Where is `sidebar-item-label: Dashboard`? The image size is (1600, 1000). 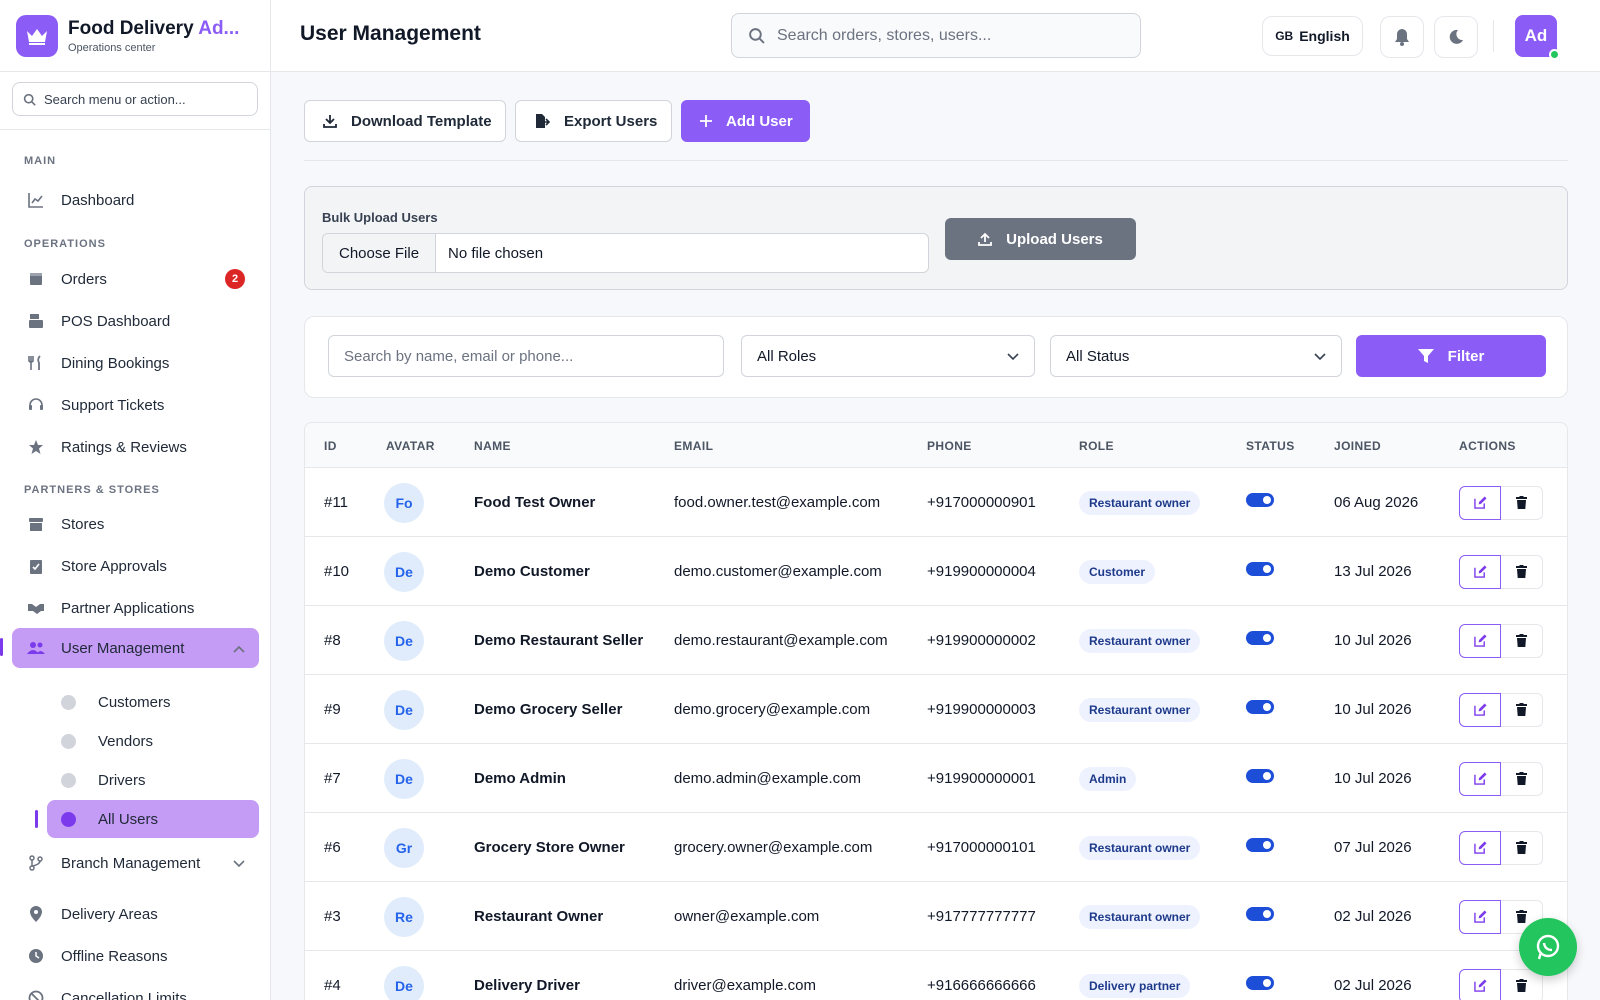
sidebar-item-label: Dashboard is located at coordinates (98, 200).